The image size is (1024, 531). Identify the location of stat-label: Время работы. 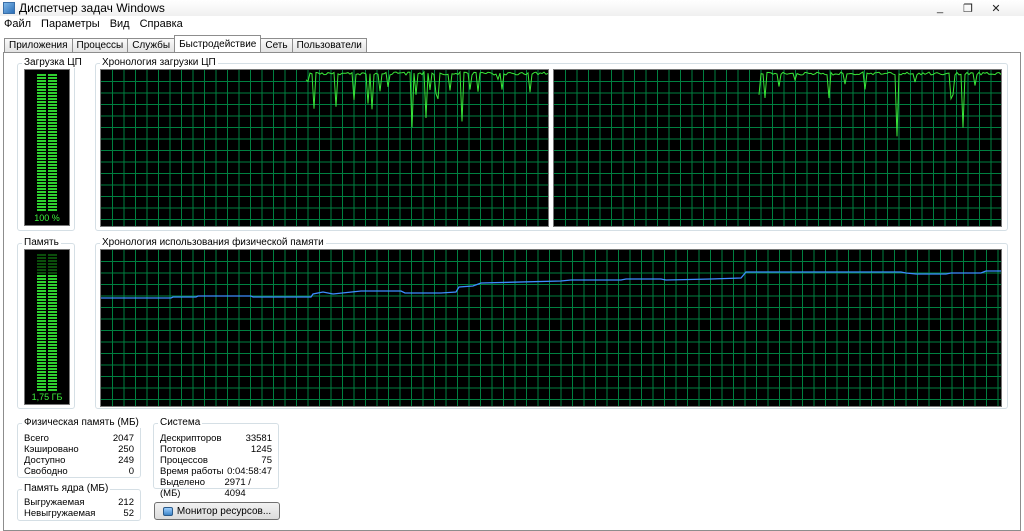
(192, 471).